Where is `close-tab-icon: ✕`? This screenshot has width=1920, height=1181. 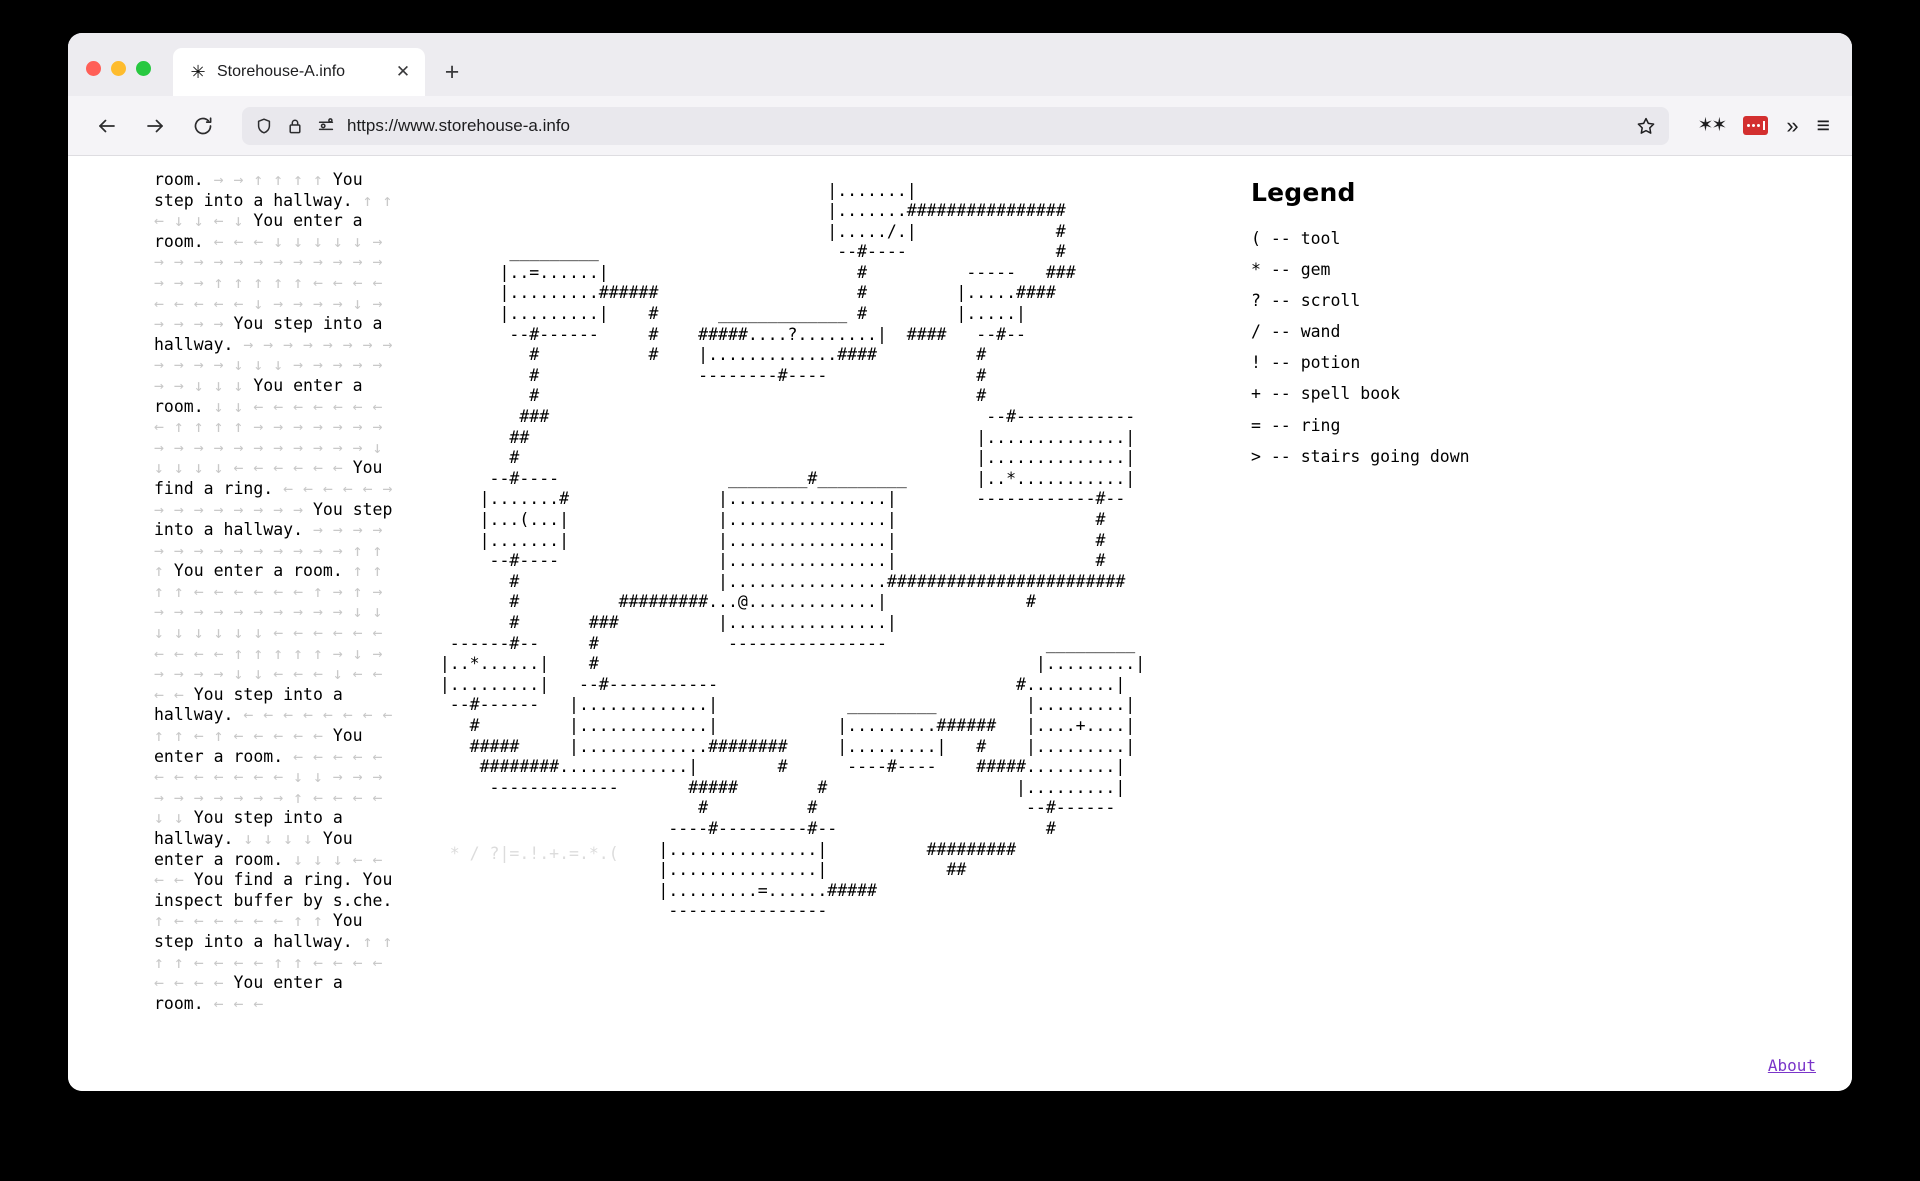
close-tab-icon: ✕ is located at coordinates (403, 72).